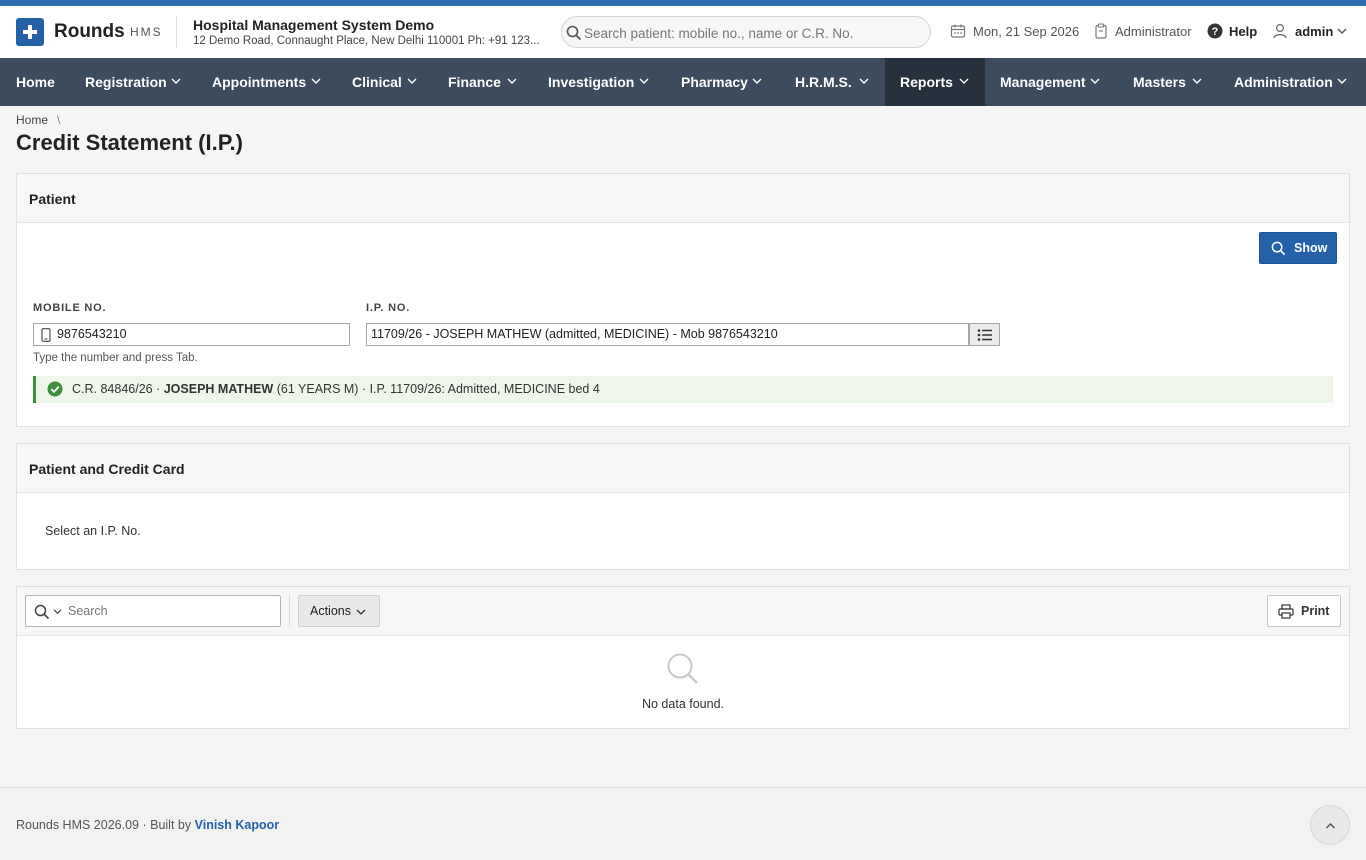  I want to click on nav-item-label: Appointments, so click(259, 82).